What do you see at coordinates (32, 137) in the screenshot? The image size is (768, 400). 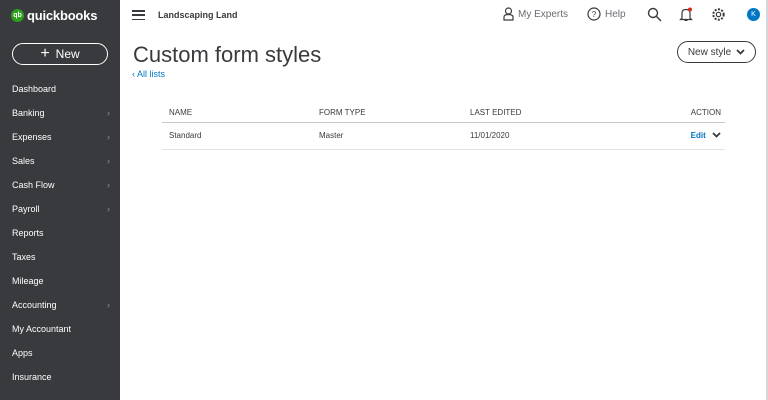 I see `sidebar-item-label: Expenses` at bounding box center [32, 137].